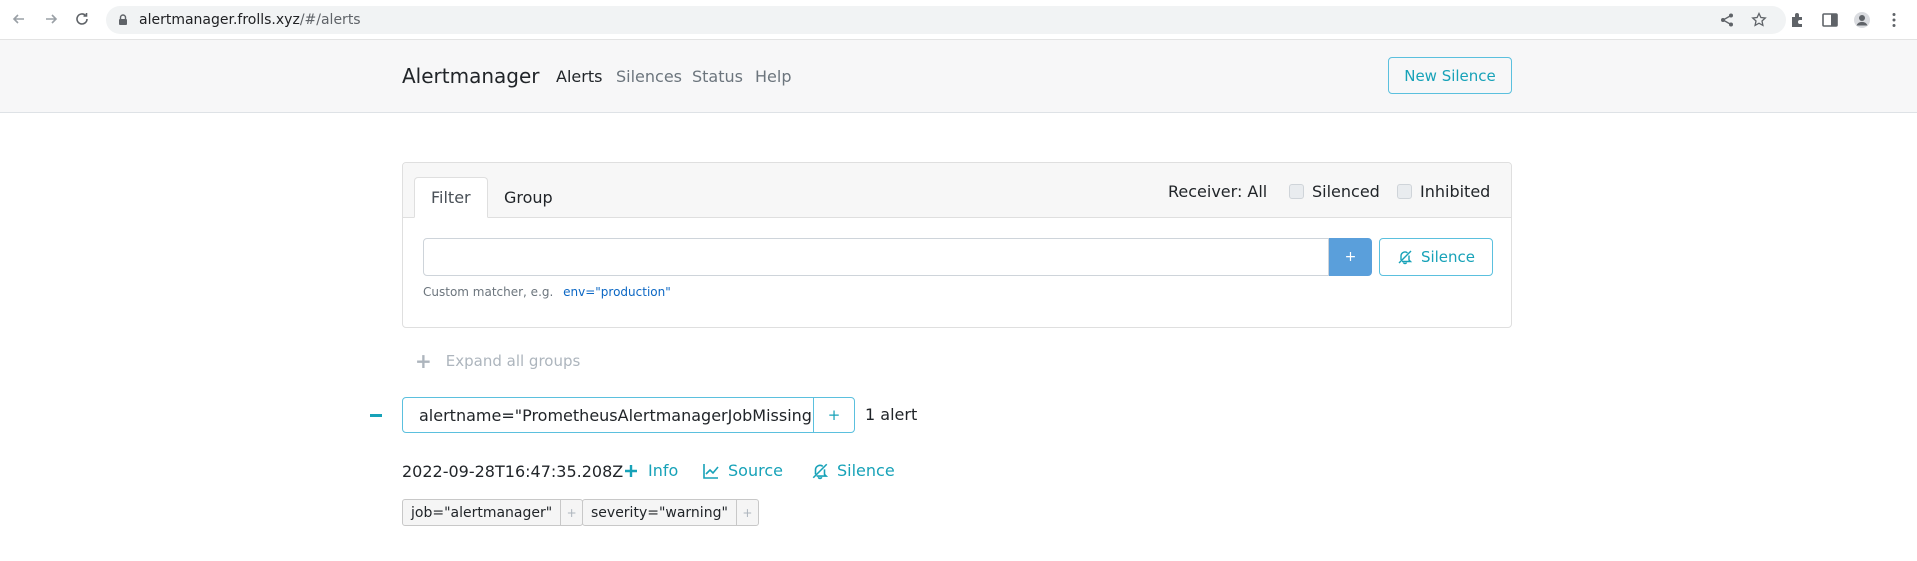 This screenshot has width=1917, height=561. Describe the element at coordinates (123, 19) in the screenshot. I see `lock-icon` at that location.